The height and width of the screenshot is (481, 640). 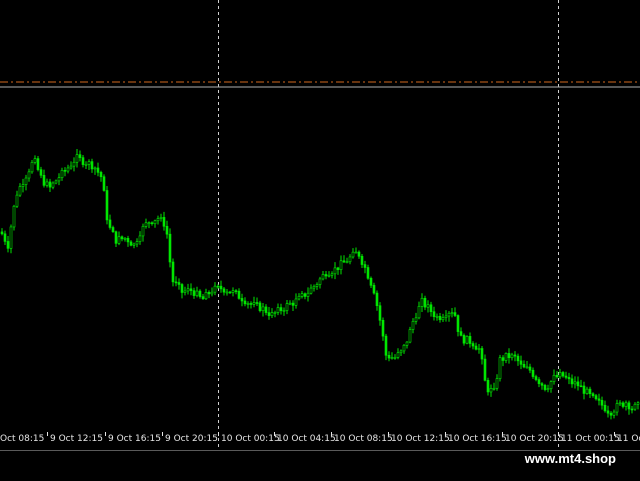 I want to click on x-tick-label: 9 Oct 20:15, so click(x=191, y=439).